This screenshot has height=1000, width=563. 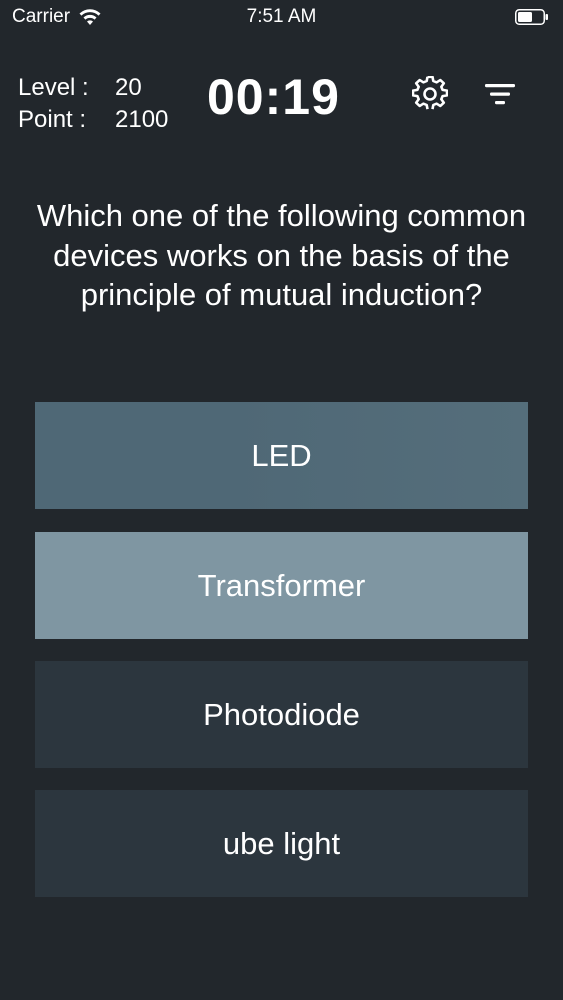 I want to click on countdown-timer: 00:19, so click(x=273, y=97).